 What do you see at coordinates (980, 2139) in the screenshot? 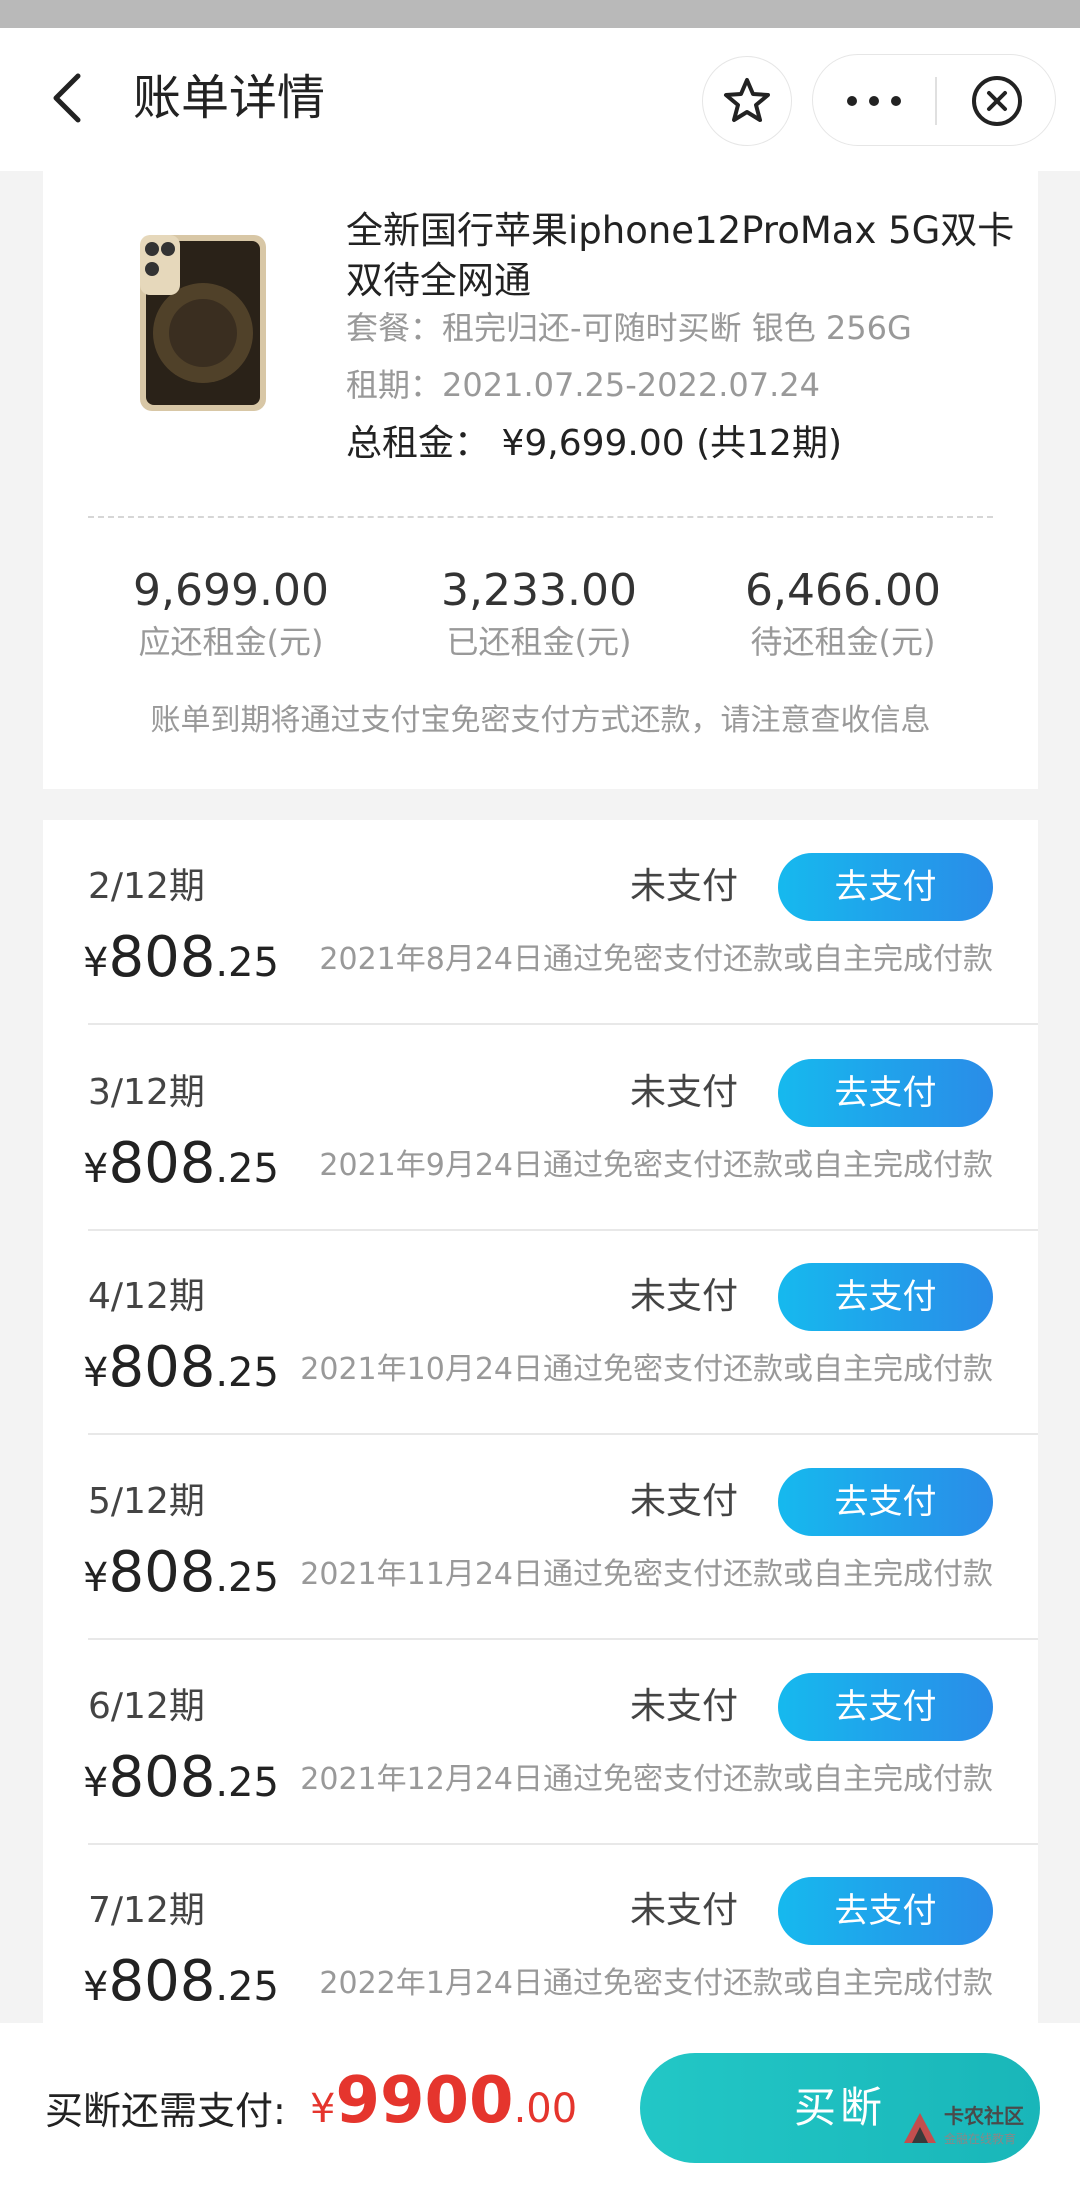
I see `watermark-subtitle: 金融在线教育` at bounding box center [980, 2139].